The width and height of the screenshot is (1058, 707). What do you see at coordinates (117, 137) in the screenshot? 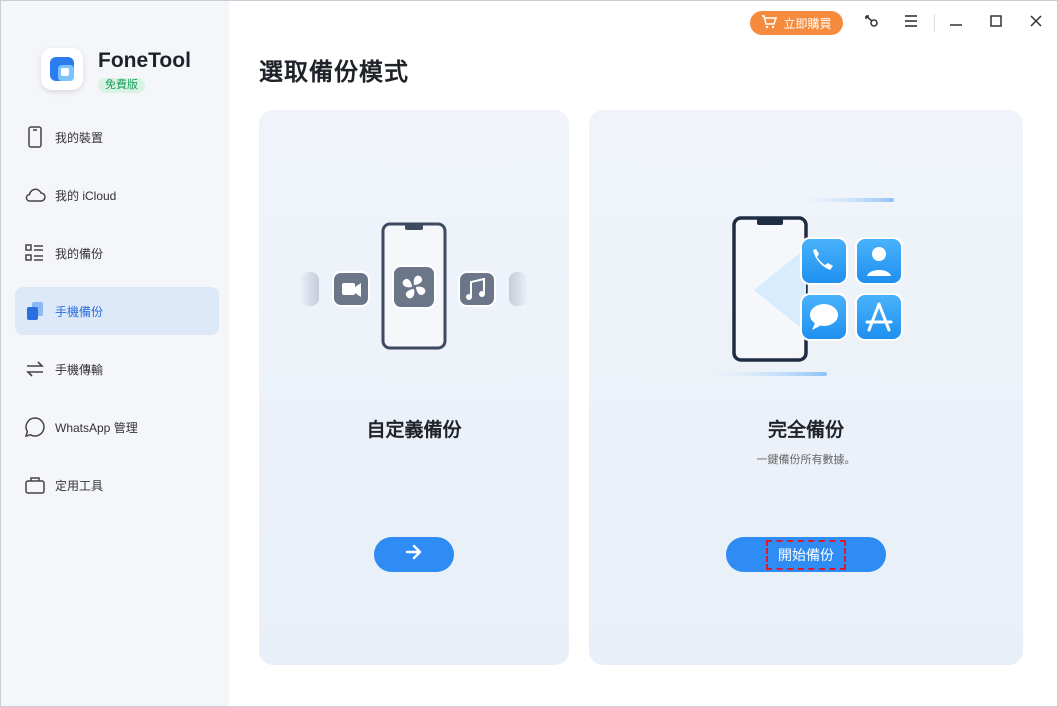
I see `sidebar-item-my-device: 我的裝置` at bounding box center [117, 137].